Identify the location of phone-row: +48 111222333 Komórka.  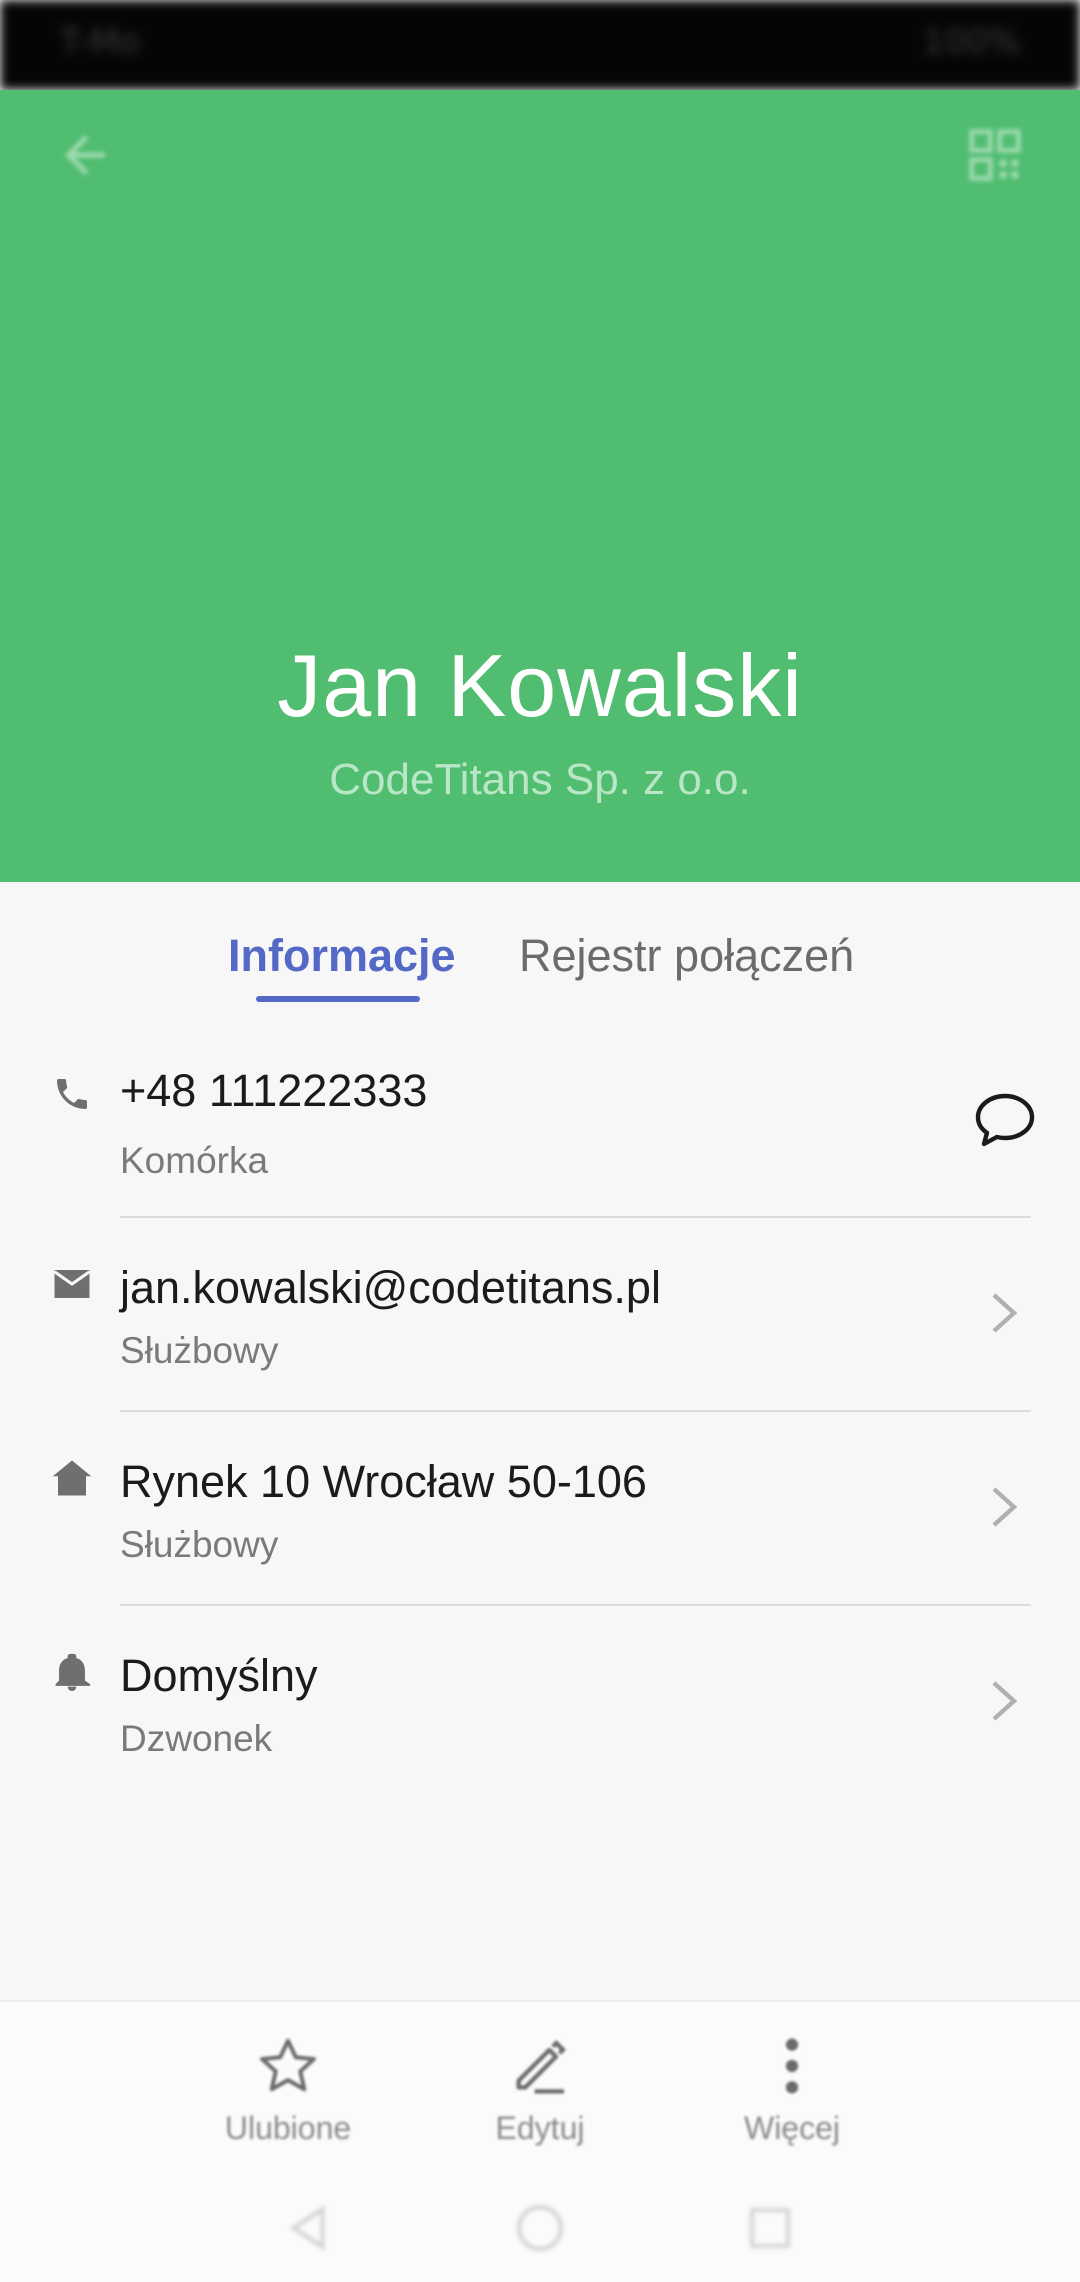
(540, 1130).